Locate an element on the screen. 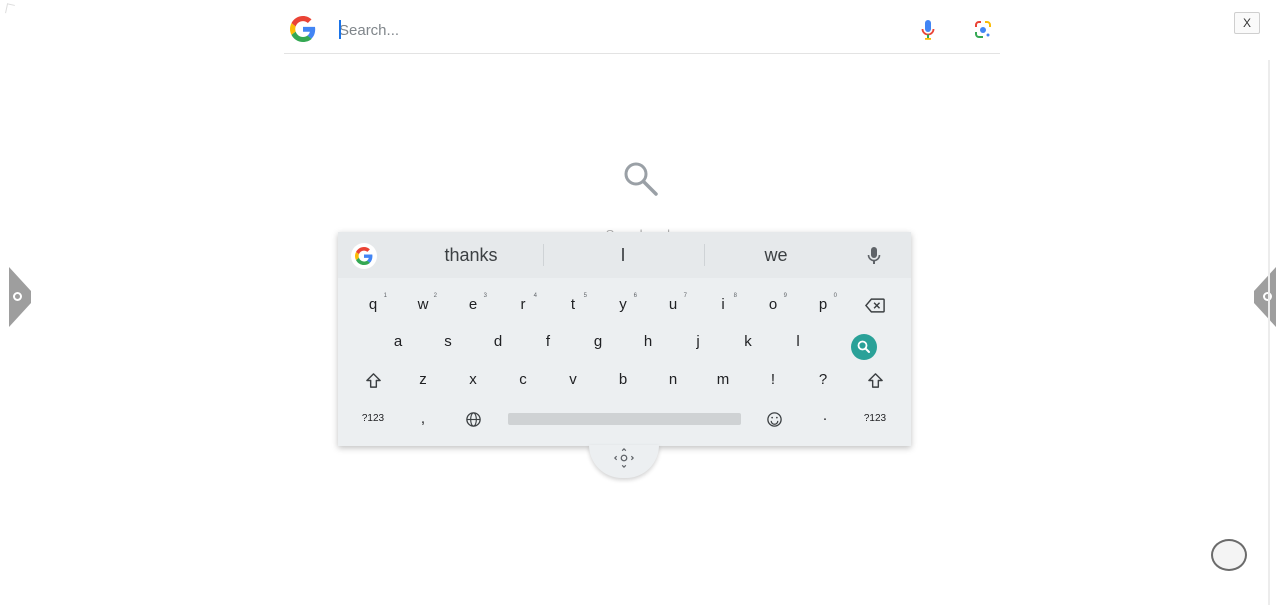 The height and width of the screenshot is (615, 1276). key-label: u is located at coordinates (673, 304).